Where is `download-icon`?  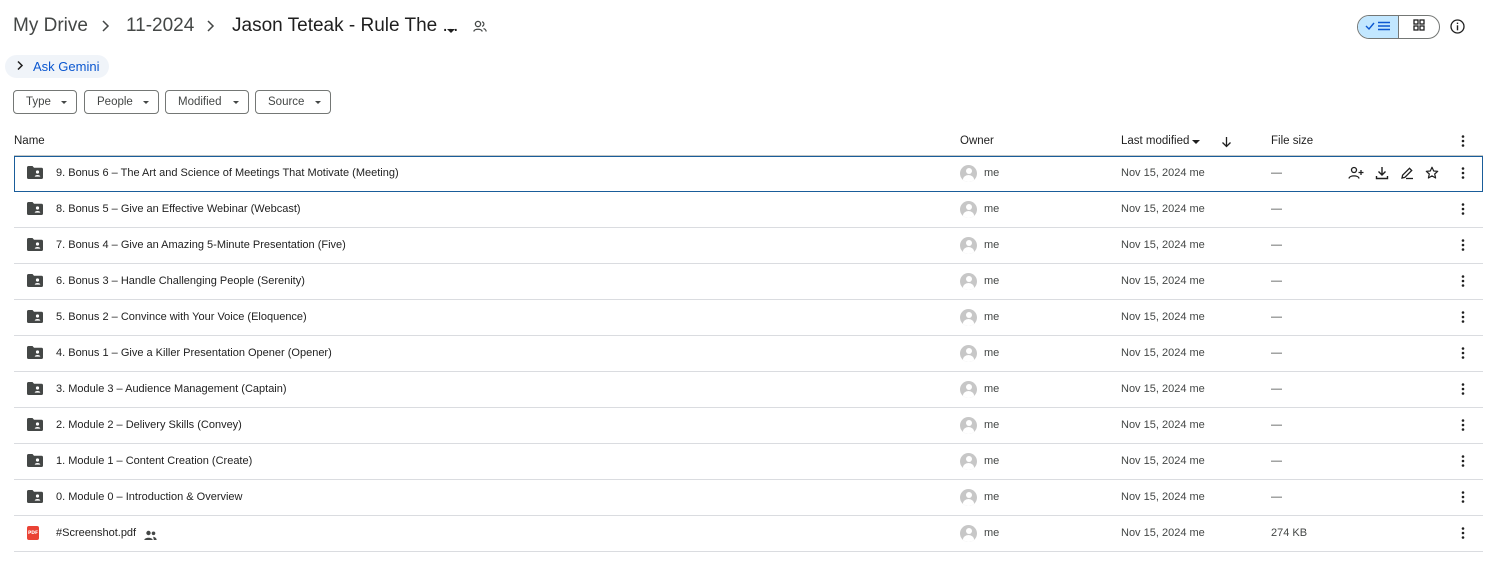 download-icon is located at coordinates (1382, 175).